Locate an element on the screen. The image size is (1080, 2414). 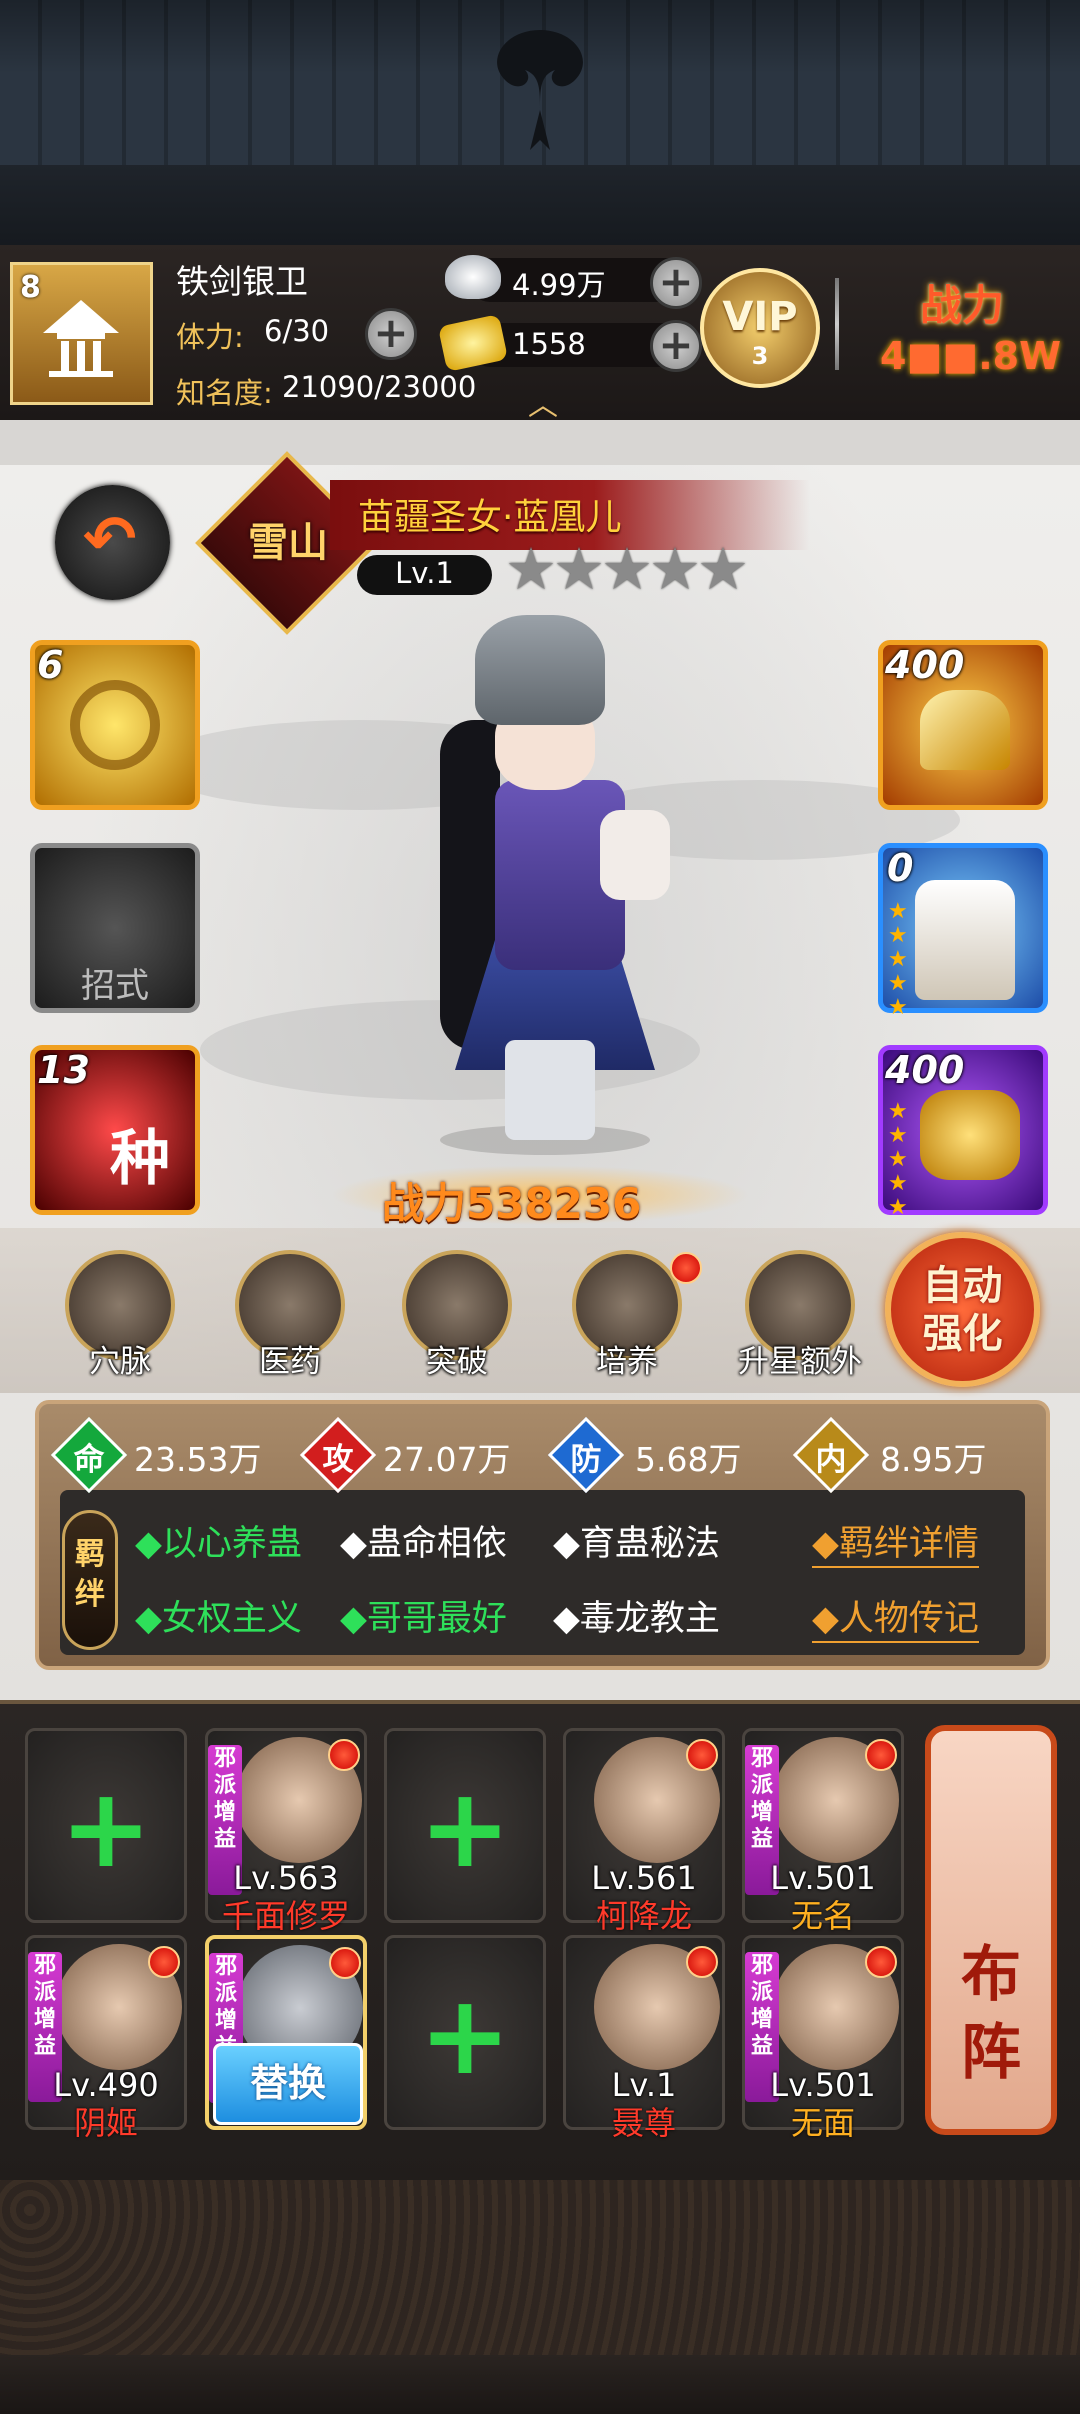
formation-label: 布阵 is located at coordinates (991, 2014).